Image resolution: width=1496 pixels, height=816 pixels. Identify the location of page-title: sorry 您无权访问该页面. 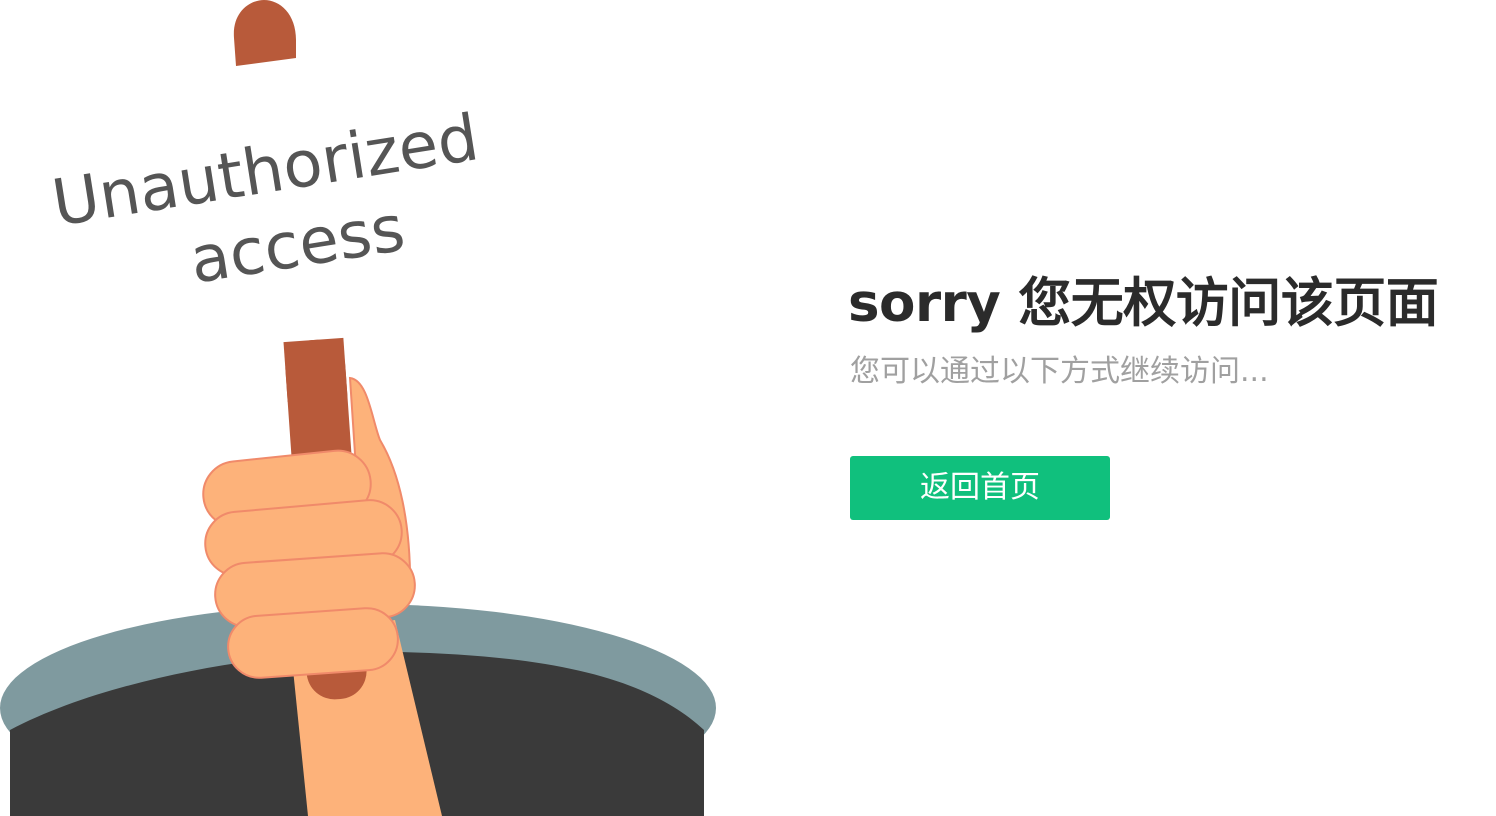
(1143, 303).